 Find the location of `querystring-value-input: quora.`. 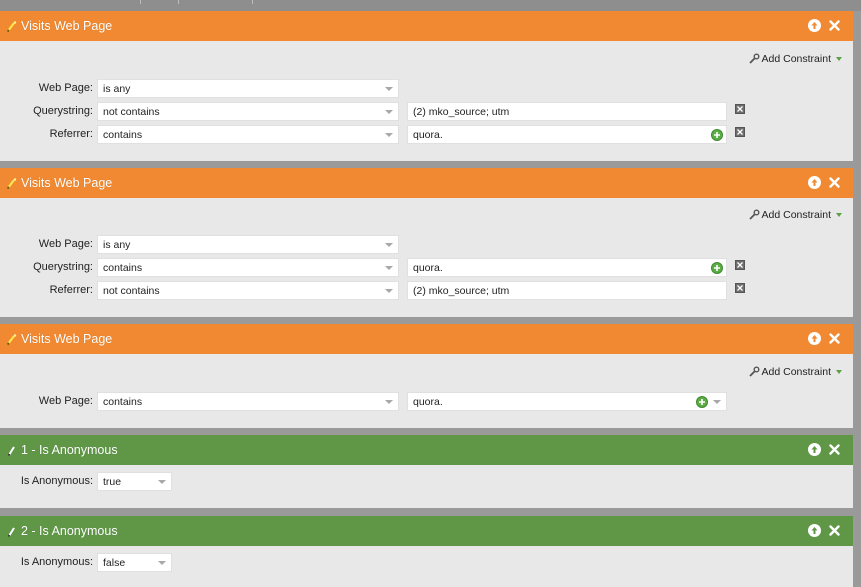

querystring-value-input: quora. is located at coordinates (567, 267).